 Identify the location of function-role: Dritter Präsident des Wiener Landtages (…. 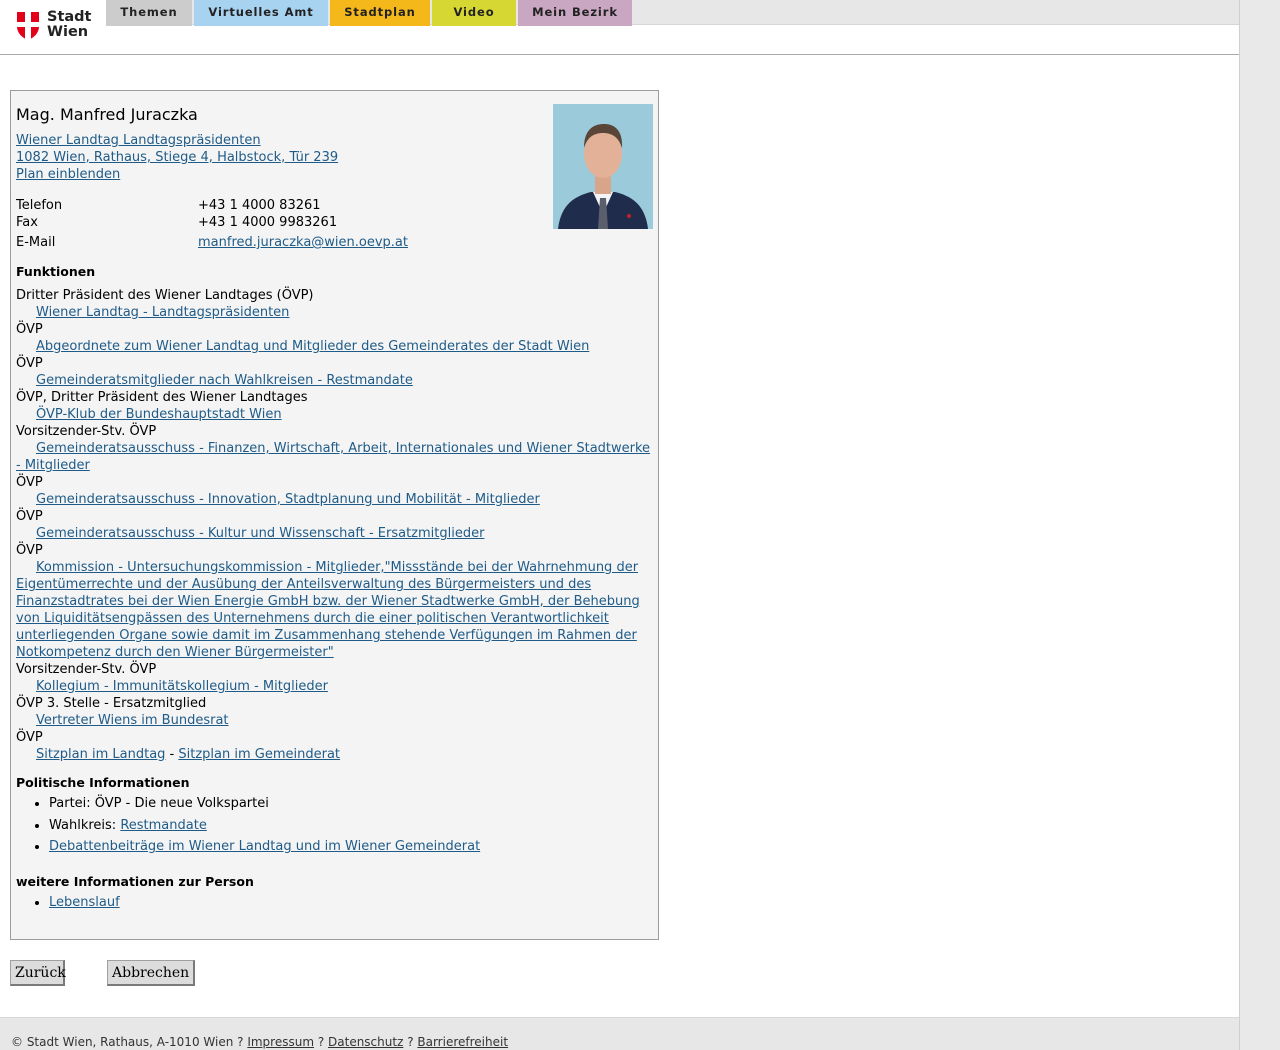
(165, 295).